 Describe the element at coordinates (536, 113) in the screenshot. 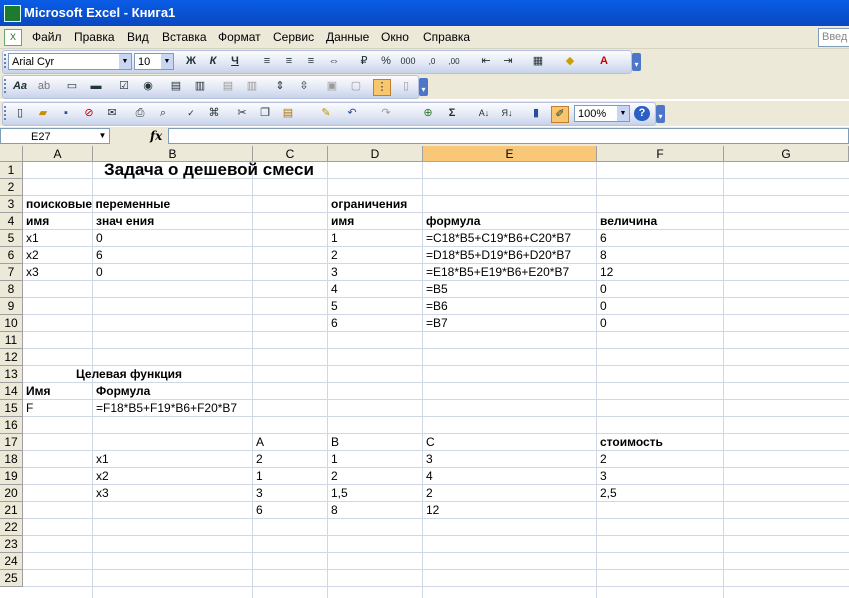

I see `chart-wizard-icon: ▮` at that location.